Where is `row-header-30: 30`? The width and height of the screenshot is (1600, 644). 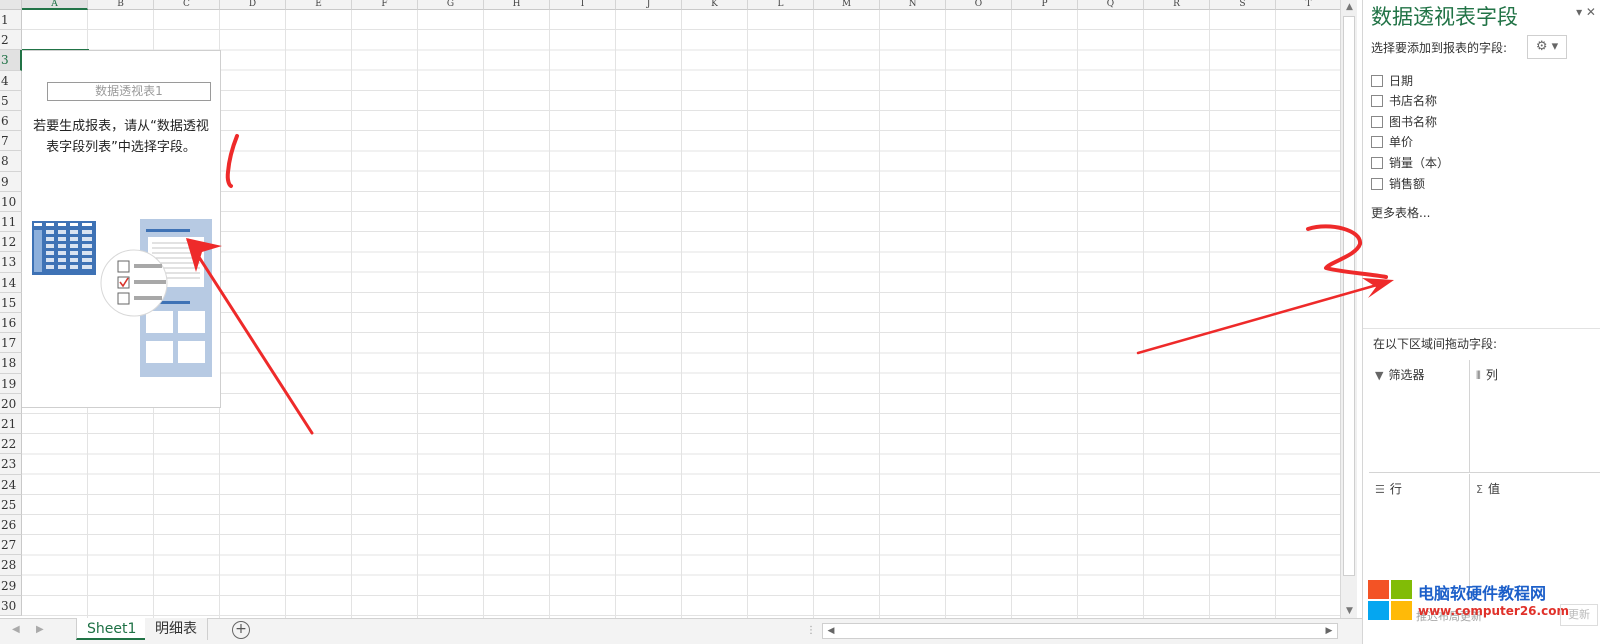
row-header-30: 30 is located at coordinates (11, 605).